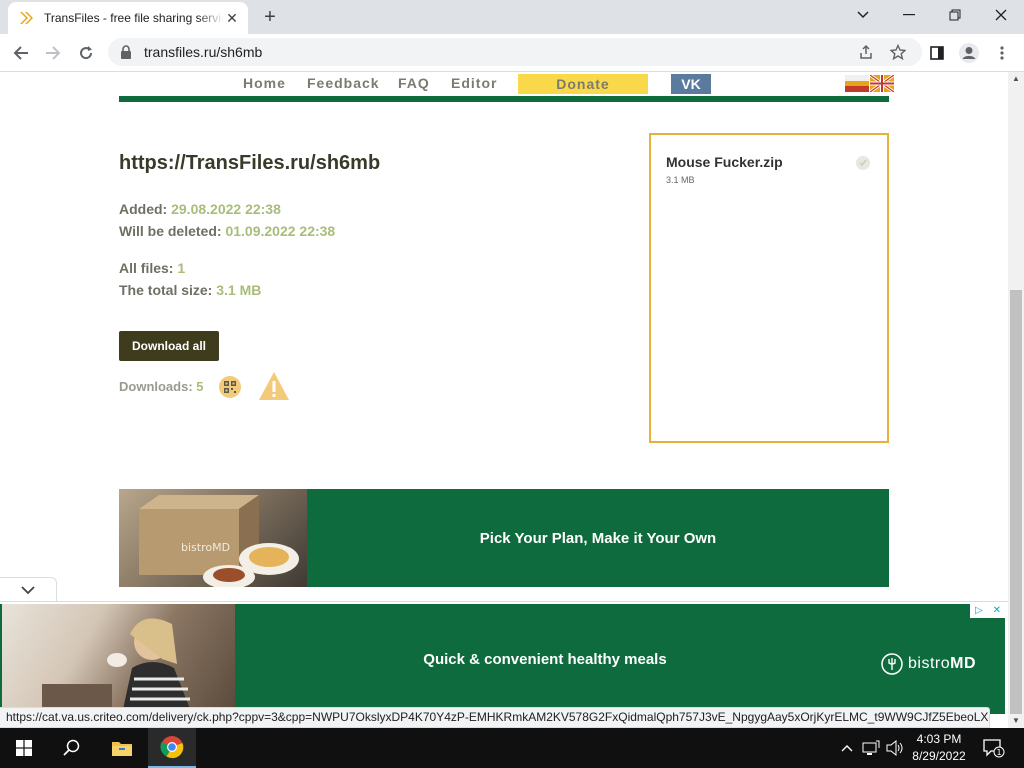  Describe the element at coordinates (414, 83) in the screenshot. I see `nav-faq-link: FAQ` at that location.